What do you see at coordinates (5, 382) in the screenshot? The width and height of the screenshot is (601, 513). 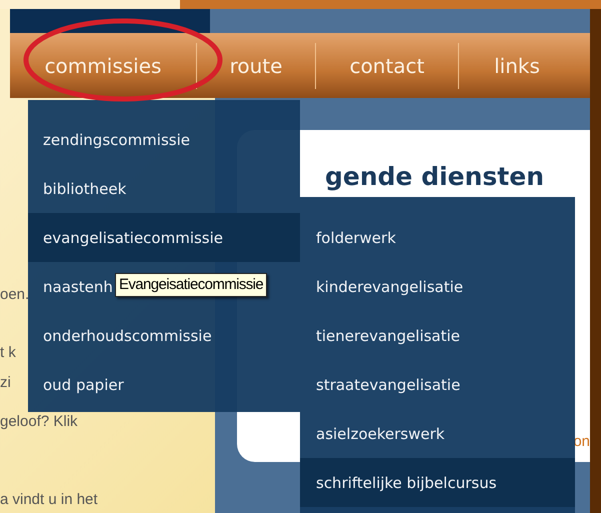 I see `sidebar-text: zi` at bounding box center [5, 382].